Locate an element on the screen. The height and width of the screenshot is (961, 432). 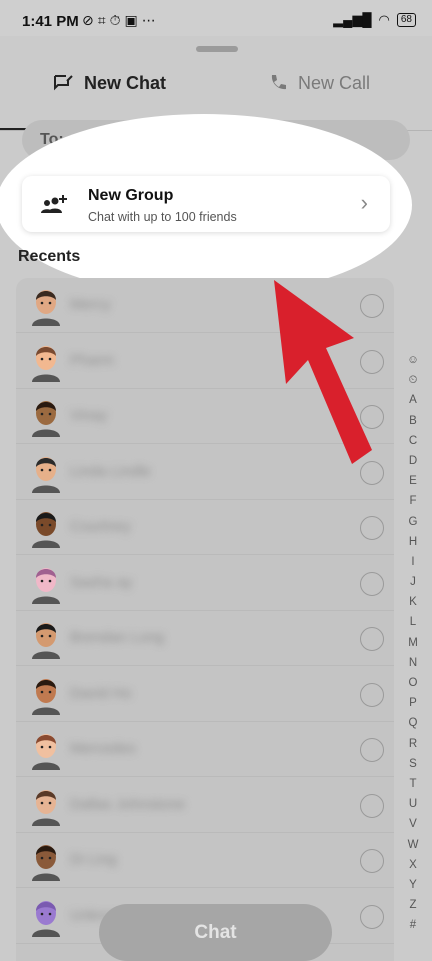
group-add-icon is located at coordinates (54, 204).